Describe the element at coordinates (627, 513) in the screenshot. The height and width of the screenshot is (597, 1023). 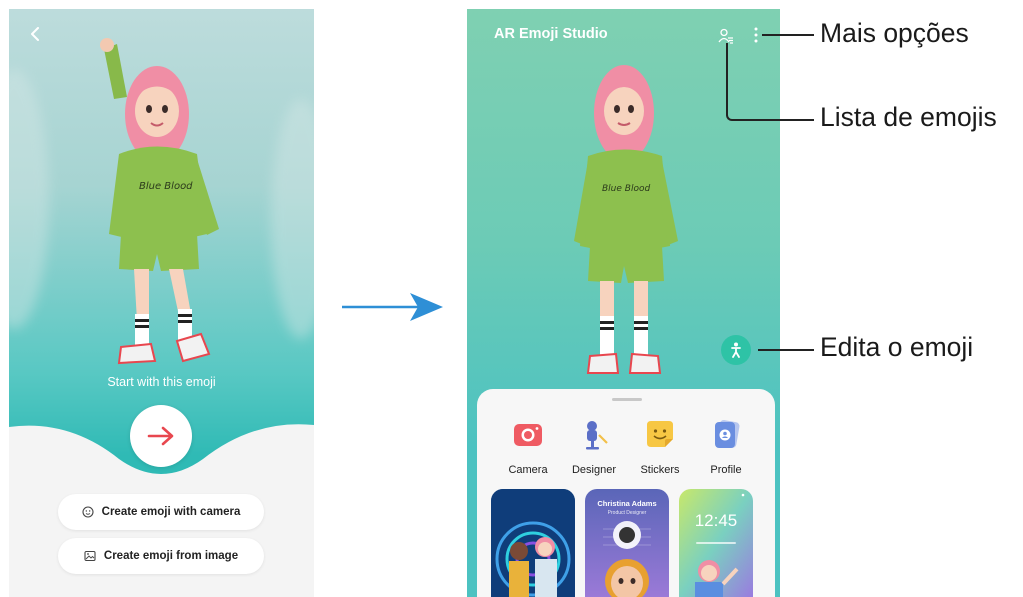
I see `thumbnail-2-subtitle: Product Designer` at that location.